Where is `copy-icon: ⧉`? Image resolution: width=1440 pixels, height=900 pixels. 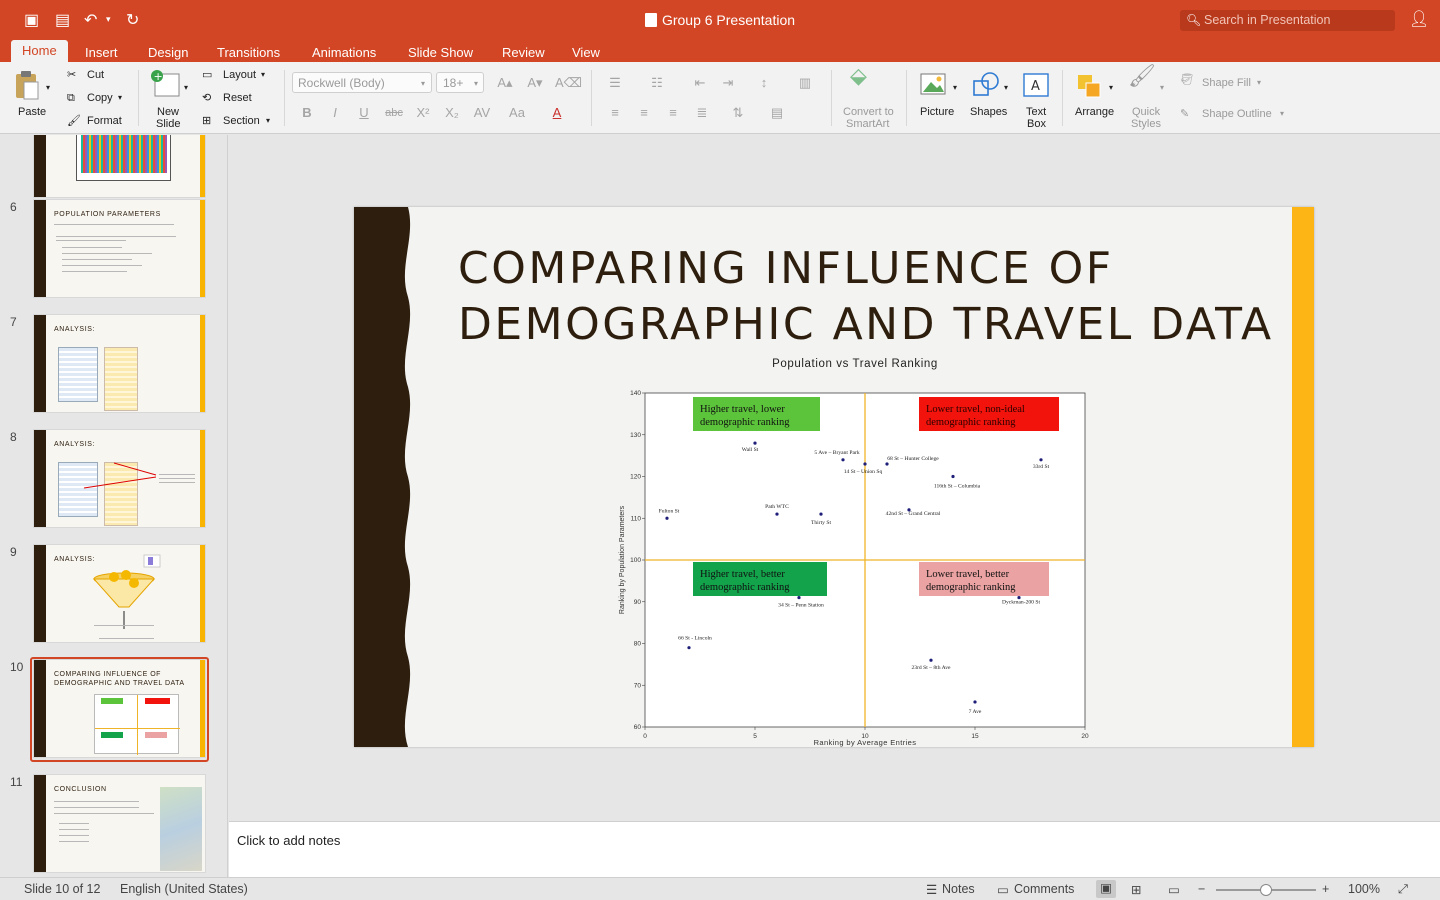
copy-icon: ⧉ is located at coordinates (71, 98).